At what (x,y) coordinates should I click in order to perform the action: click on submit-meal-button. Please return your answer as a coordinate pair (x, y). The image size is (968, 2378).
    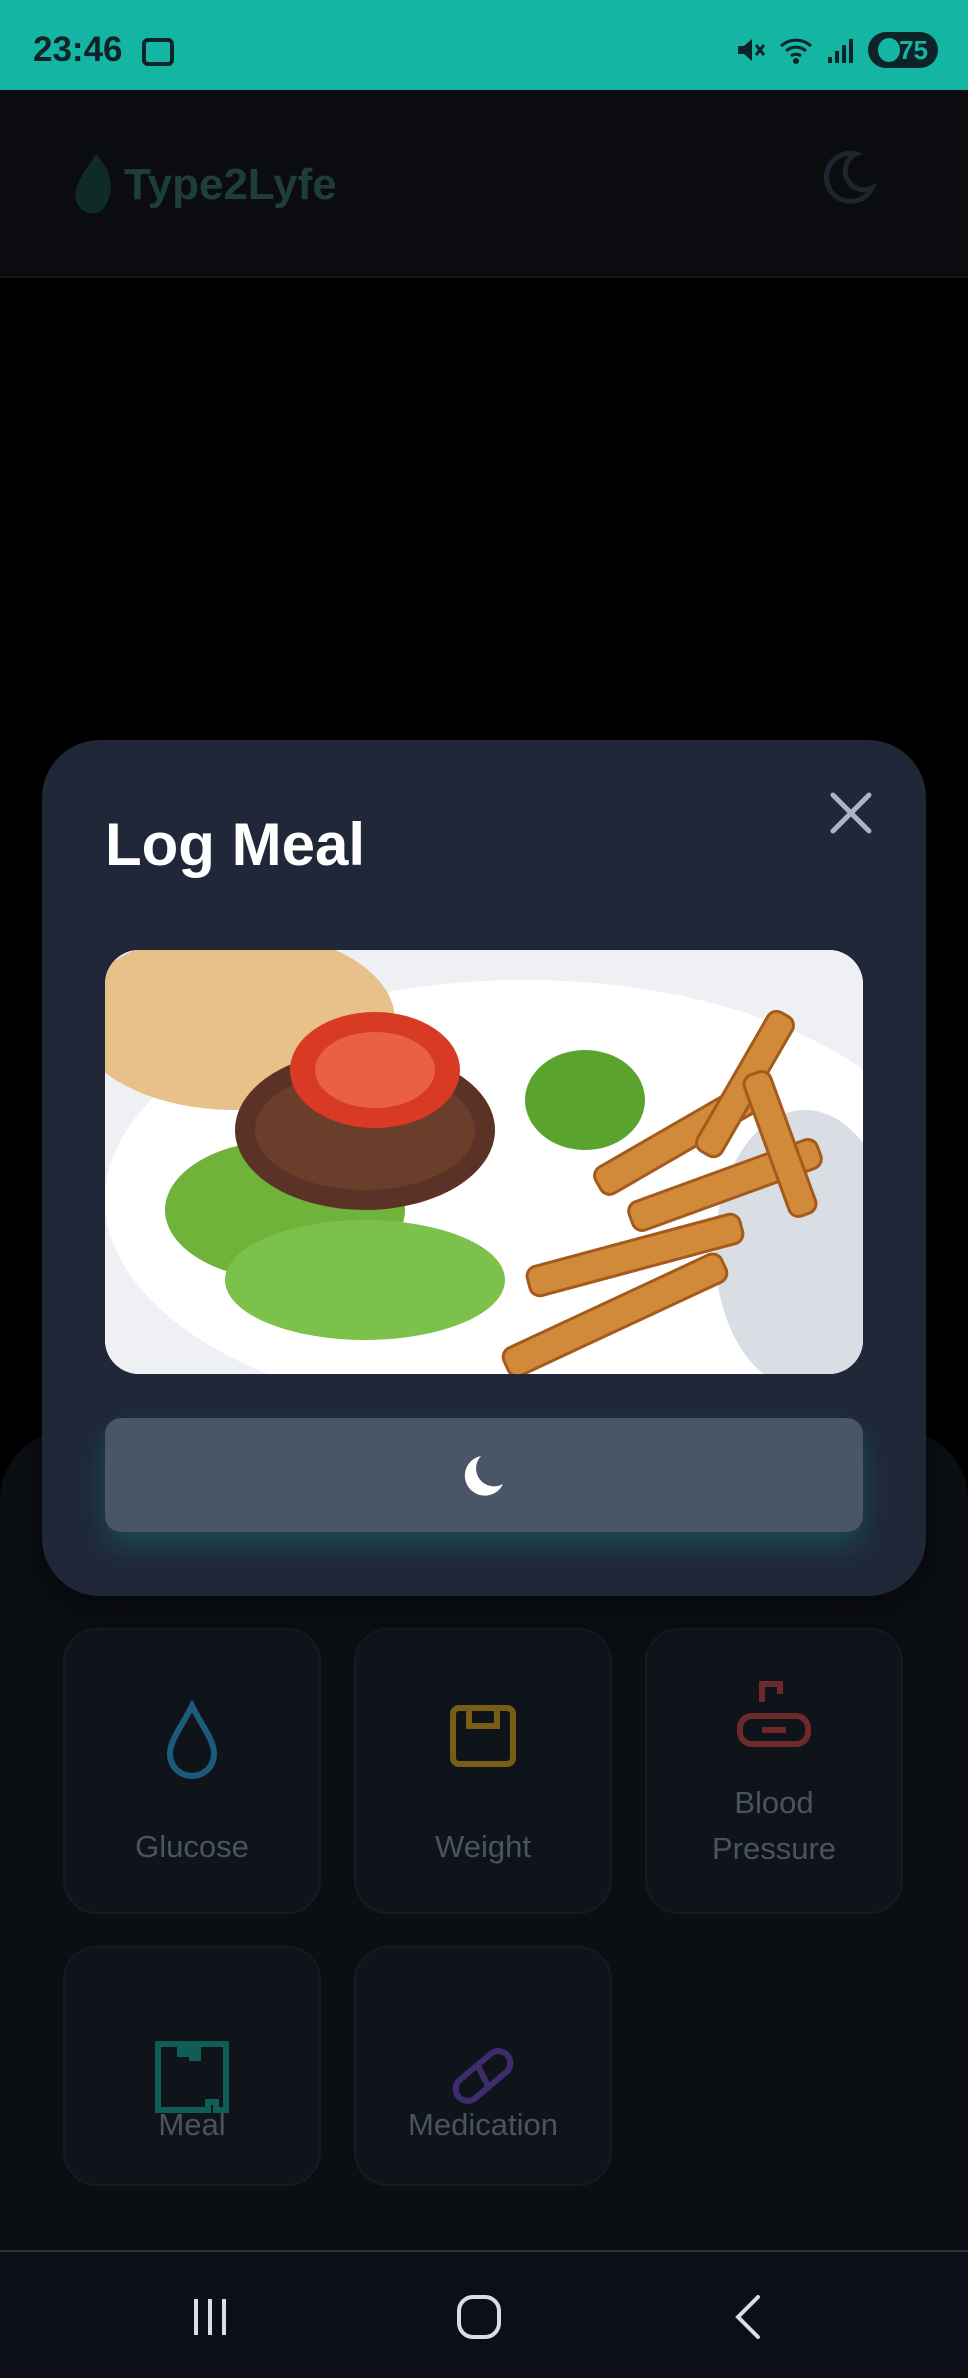
    Looking at the image, I should click on (484, 1475).